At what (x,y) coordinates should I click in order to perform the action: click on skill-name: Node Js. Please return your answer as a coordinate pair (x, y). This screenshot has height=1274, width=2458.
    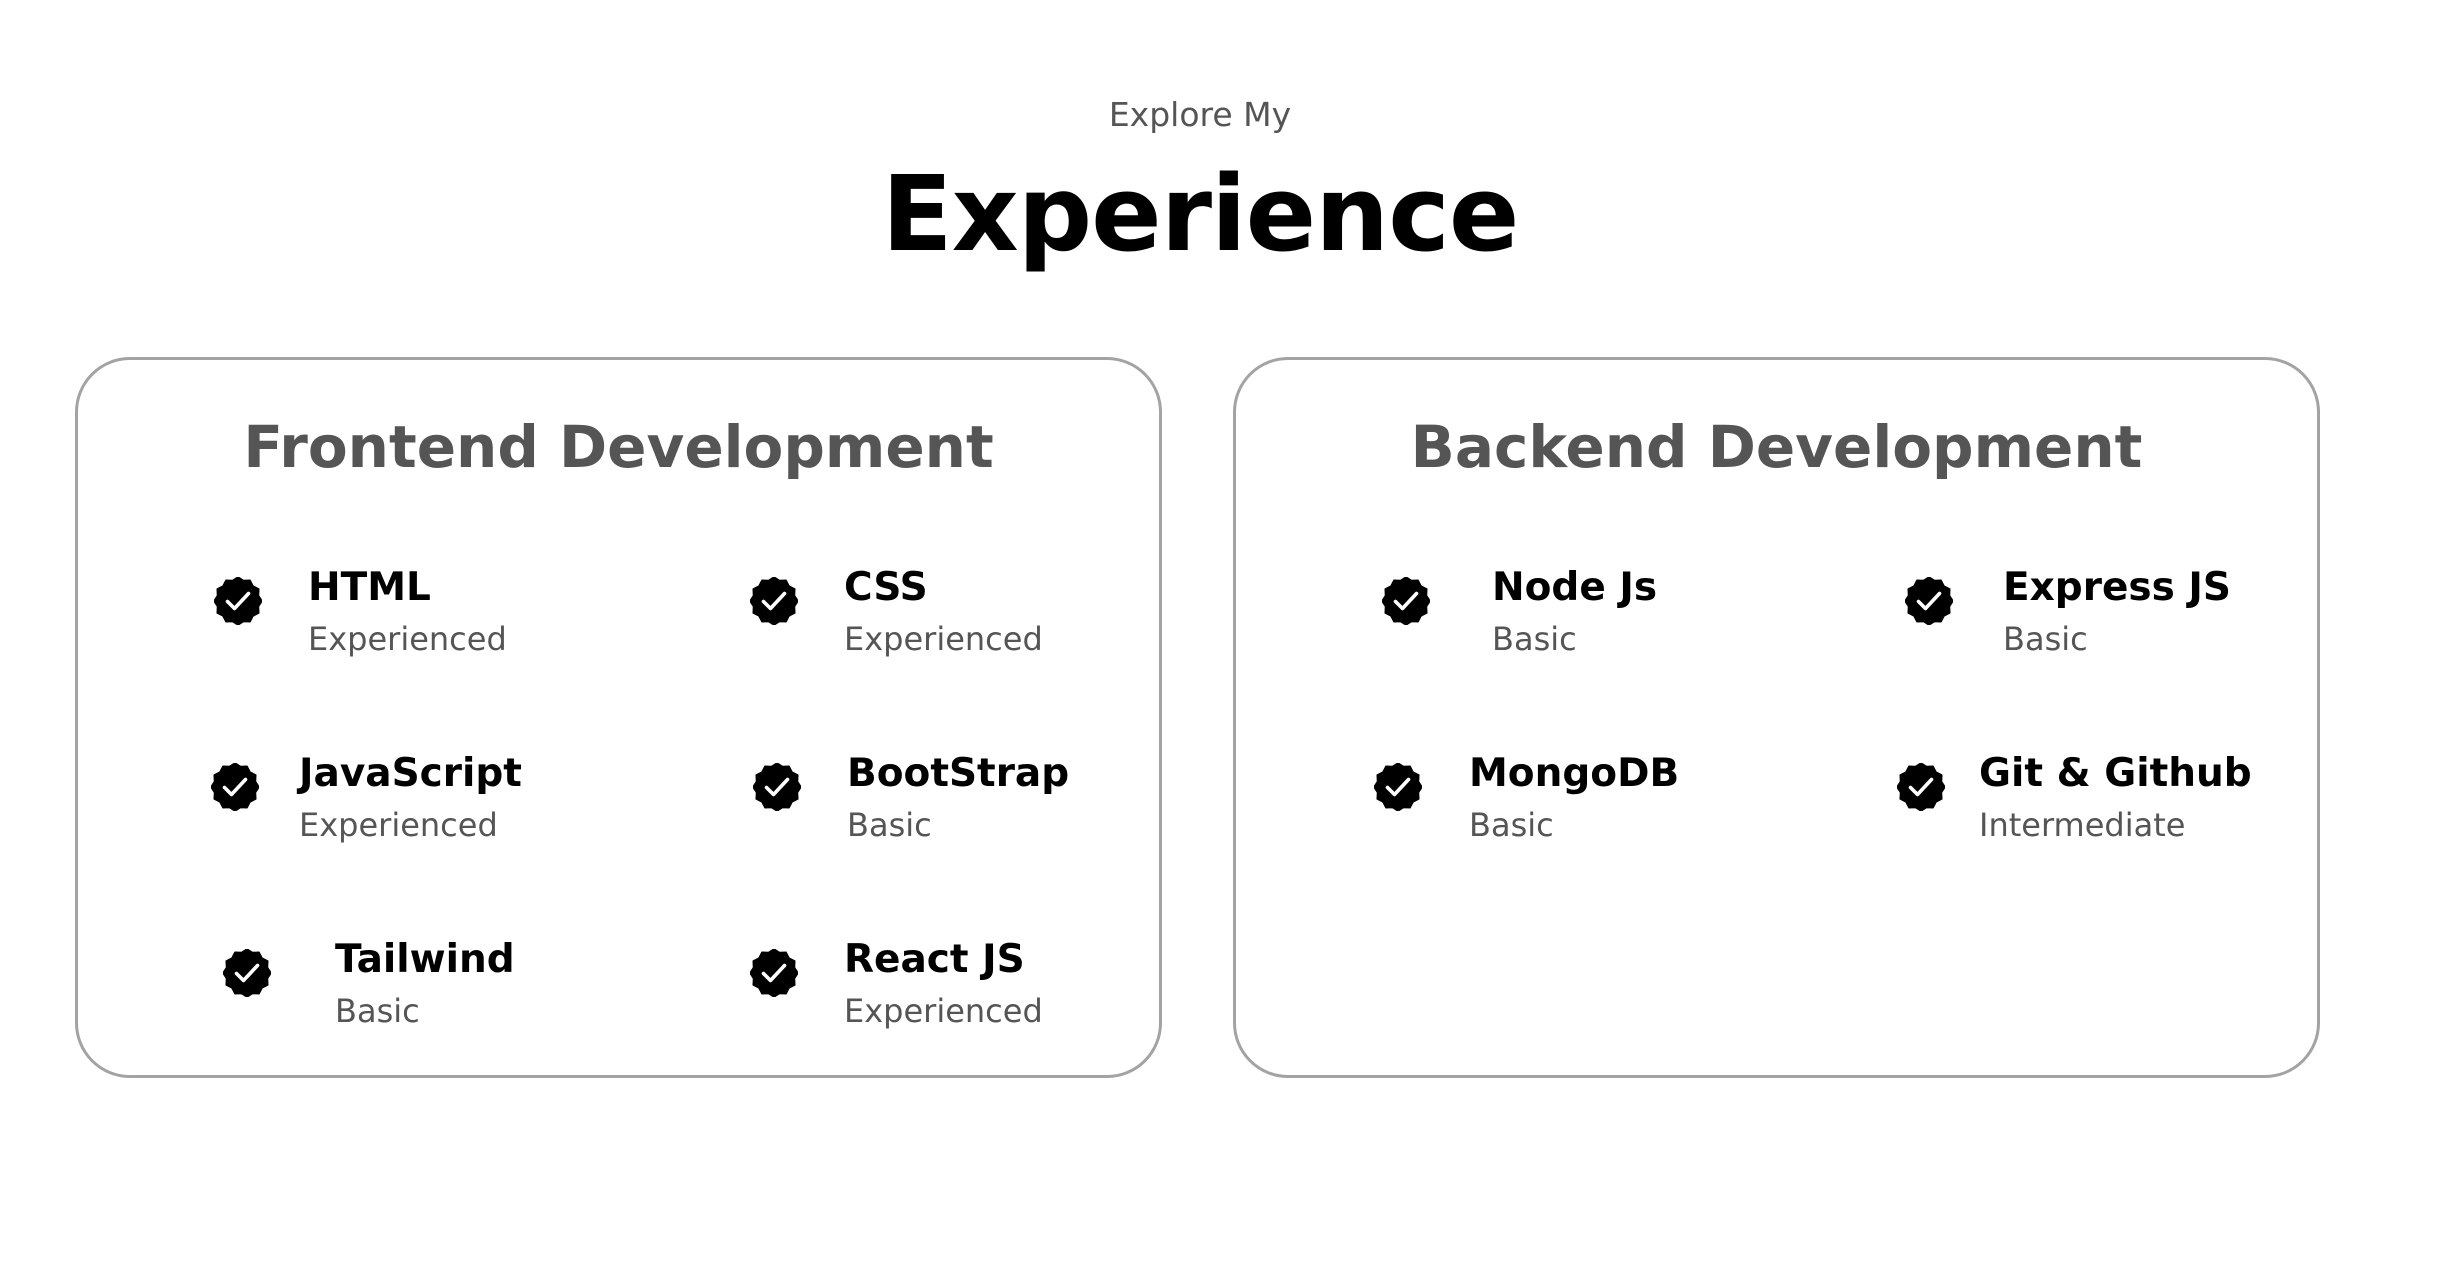
    Looking at the image, I should click on (1575, 587).